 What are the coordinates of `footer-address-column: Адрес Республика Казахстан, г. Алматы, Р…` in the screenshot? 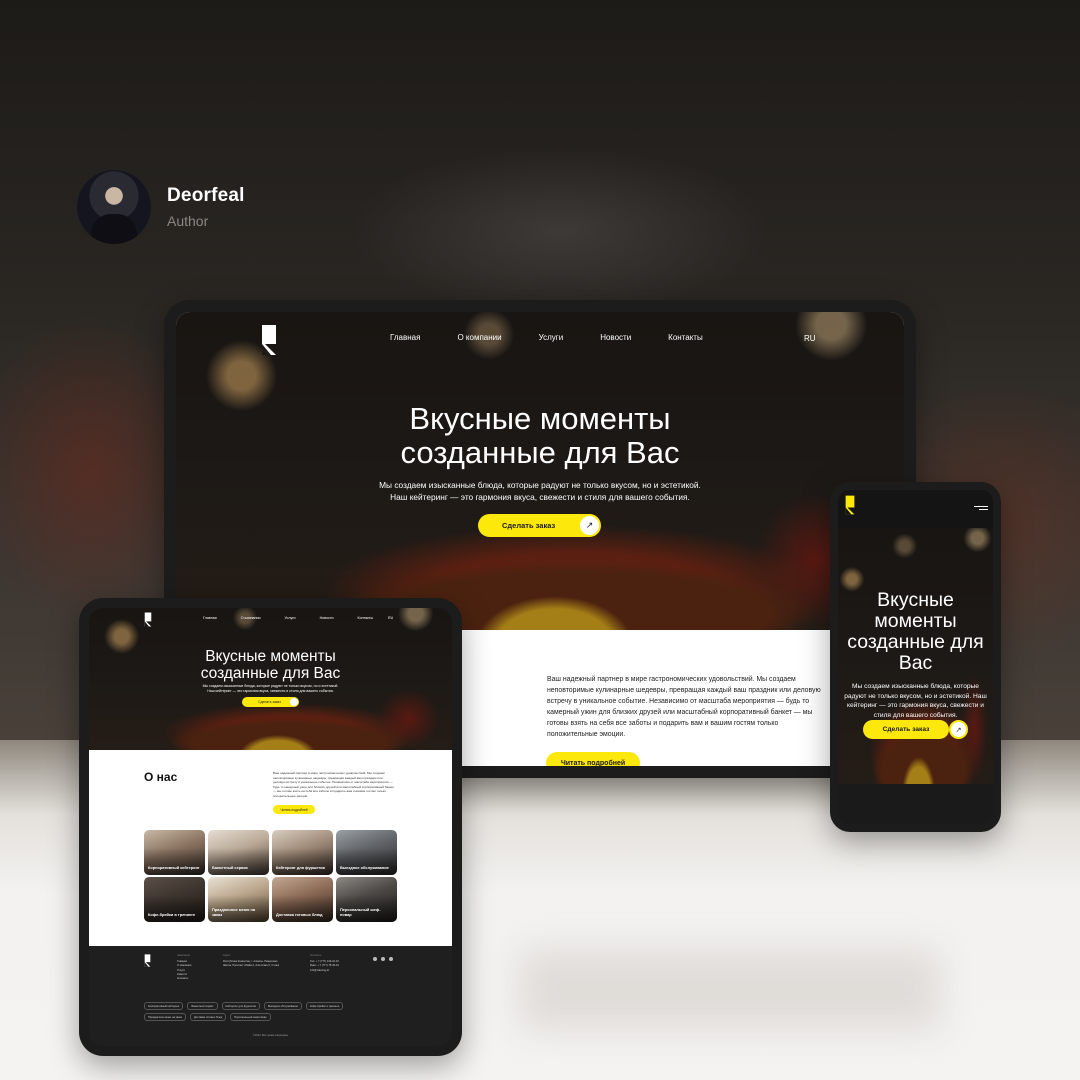 It's located at (252, 961).